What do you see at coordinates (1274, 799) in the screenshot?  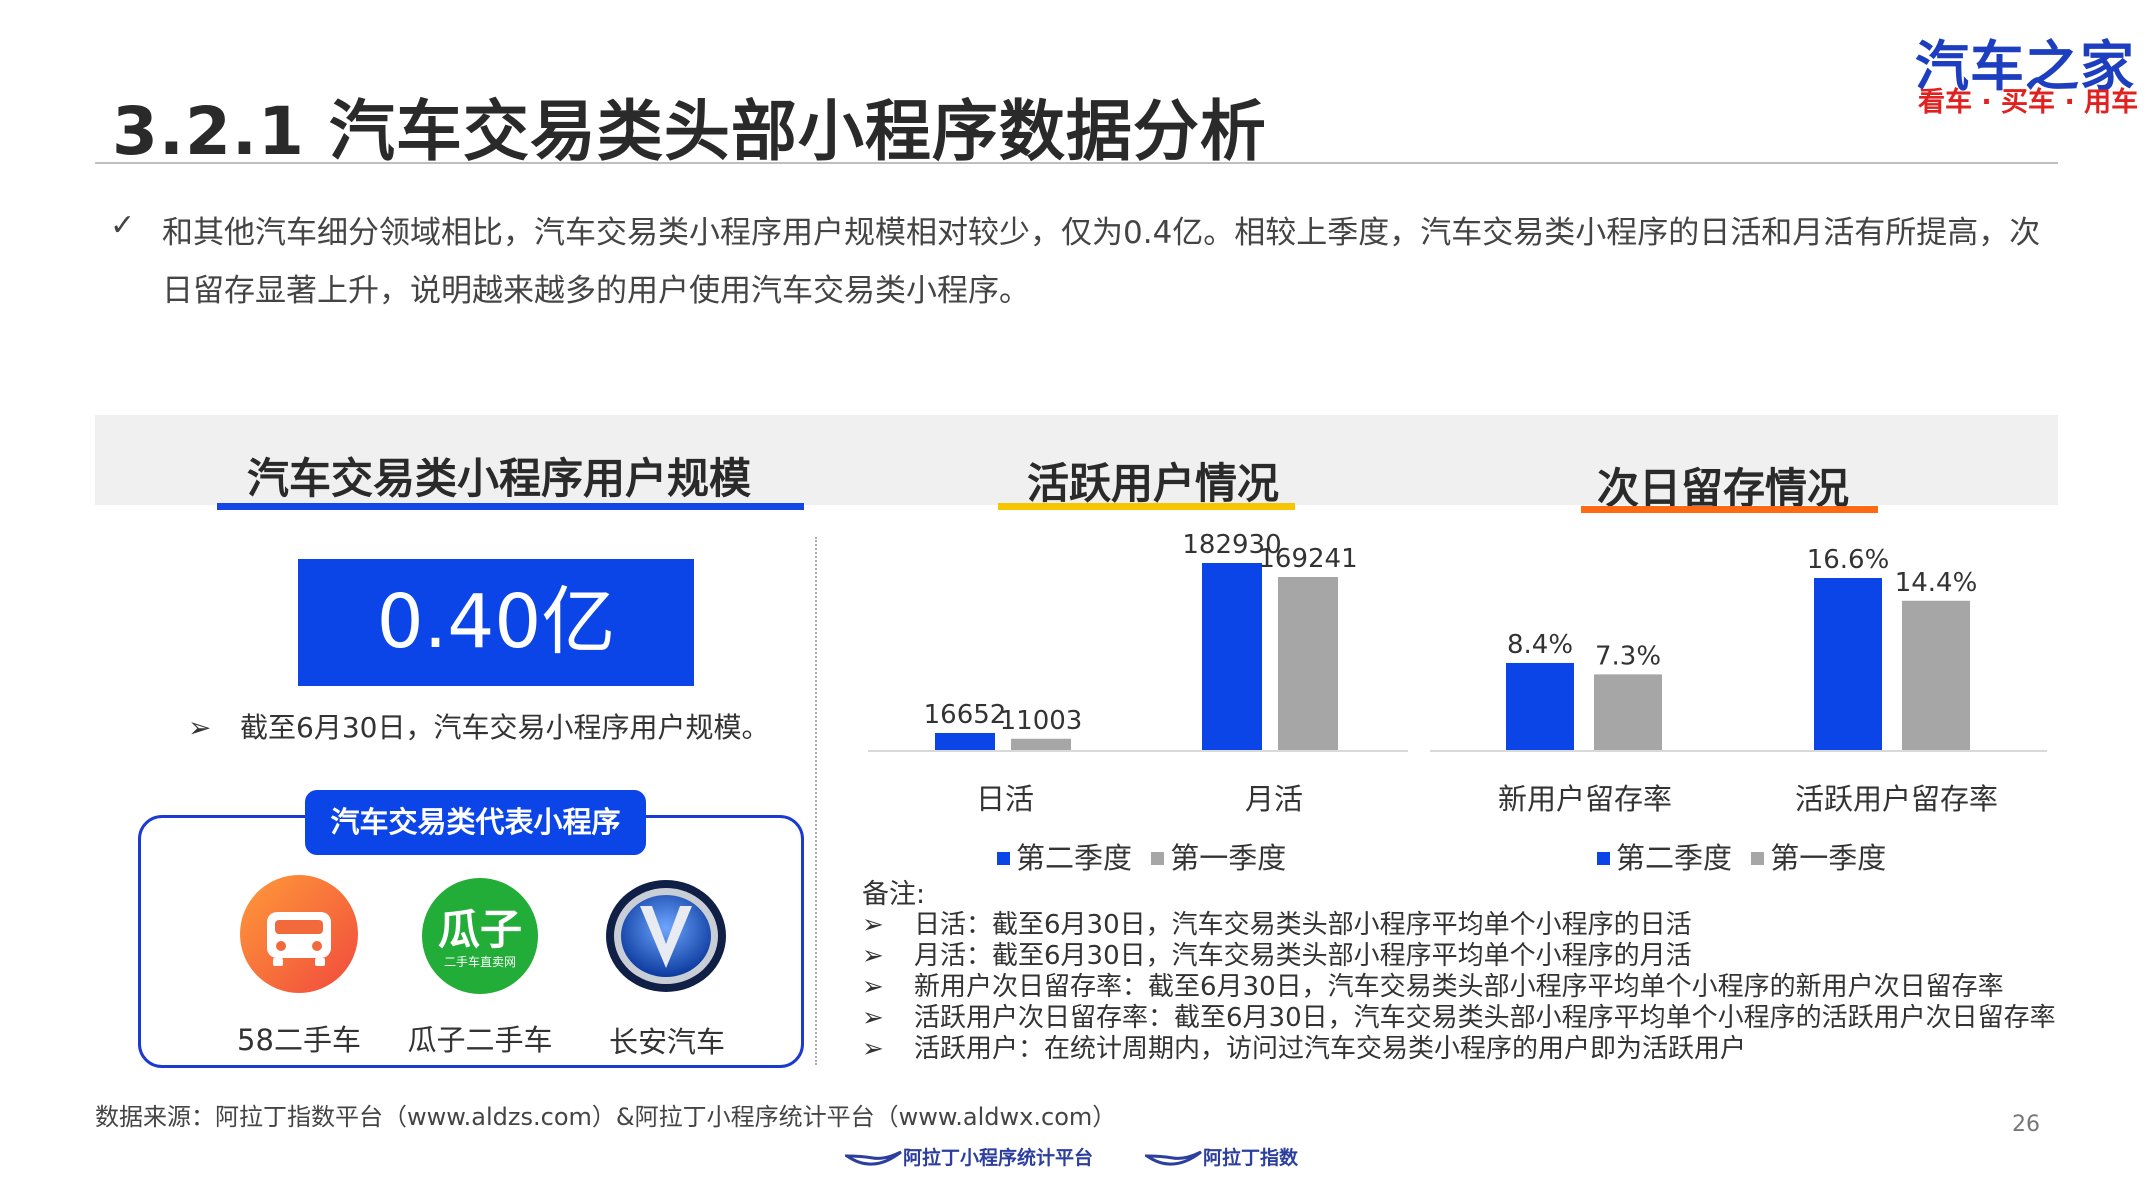 I see `x-label-mau: 月活` at bounding box center [1274, 799].